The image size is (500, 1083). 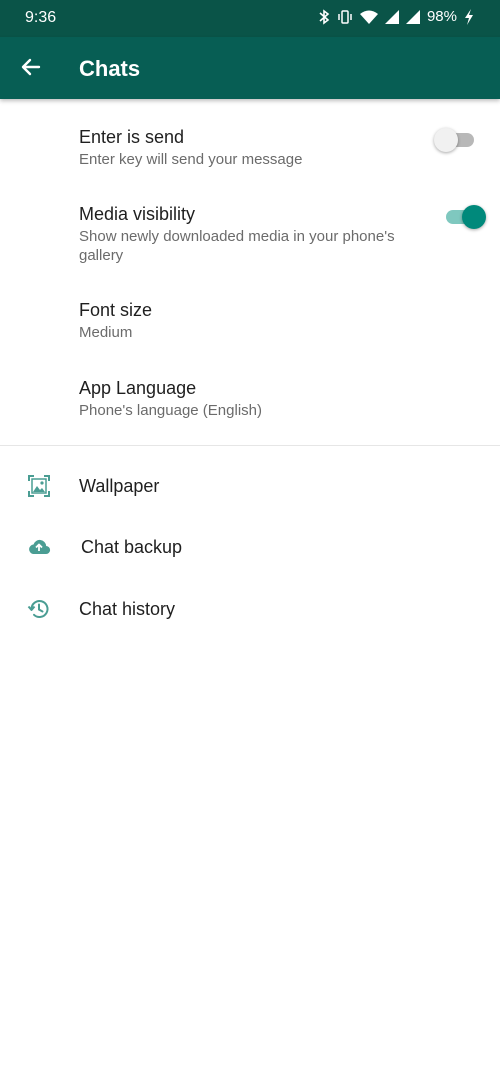 I want to click on enter-is-send-title: Enter is send, so click(x=132, y=137).